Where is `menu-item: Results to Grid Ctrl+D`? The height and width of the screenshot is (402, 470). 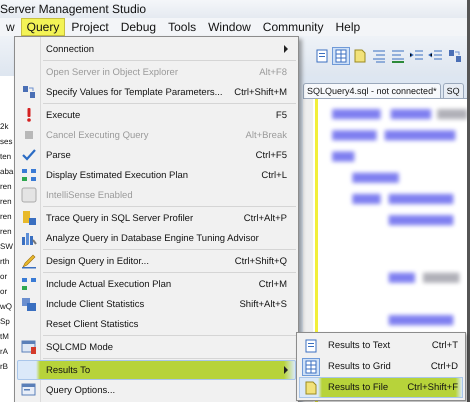
menu-item: Results to Grid Ctrl+D is located at coordinates (381, 366).